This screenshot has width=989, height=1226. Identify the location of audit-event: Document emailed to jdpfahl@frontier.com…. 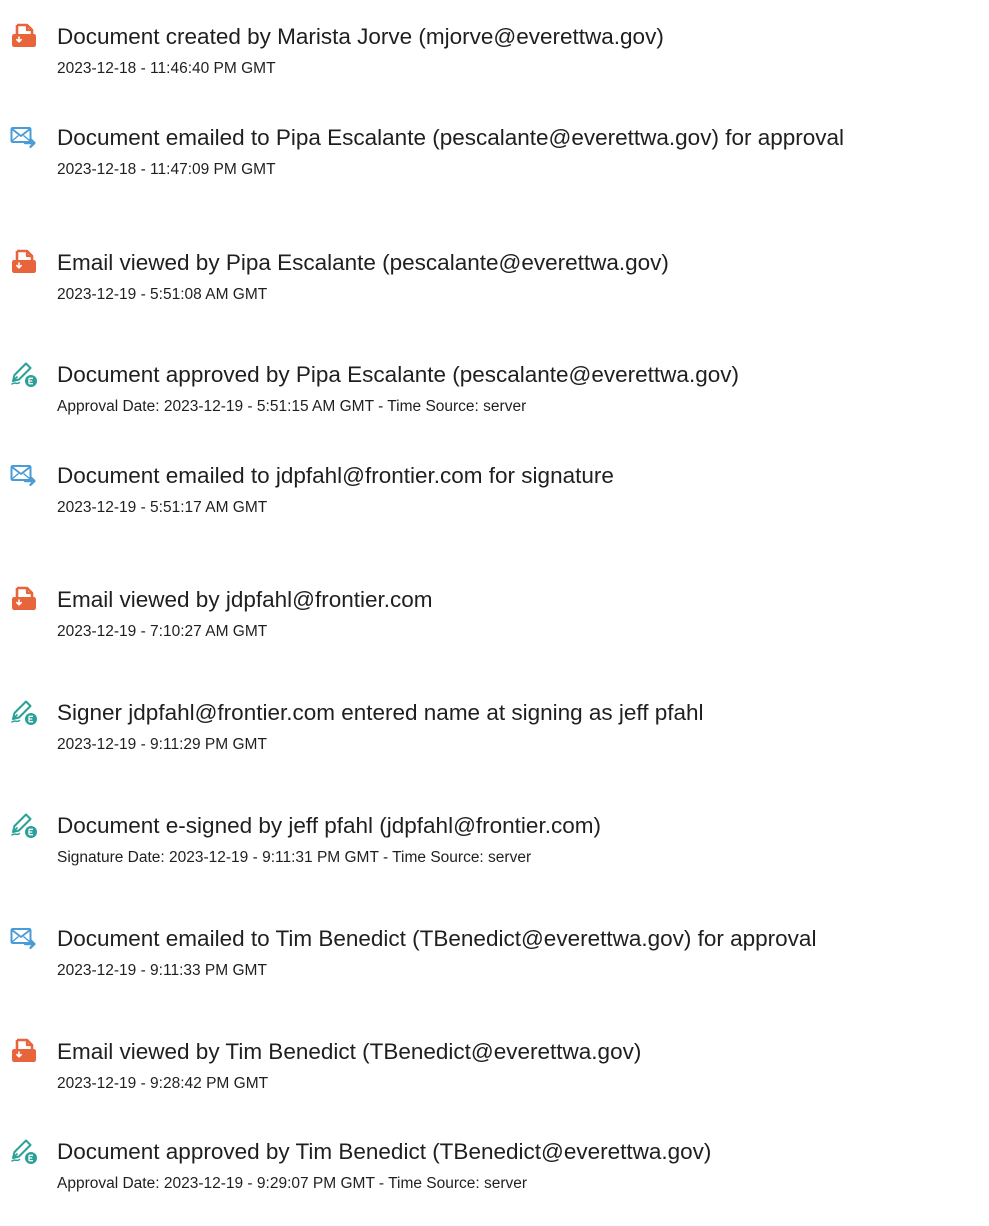
(494, 494).